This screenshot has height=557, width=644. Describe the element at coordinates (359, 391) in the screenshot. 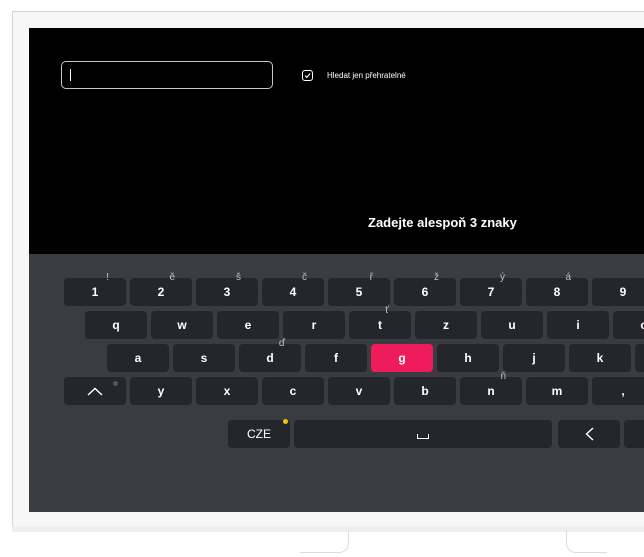

I see `key-v: v` at that location.